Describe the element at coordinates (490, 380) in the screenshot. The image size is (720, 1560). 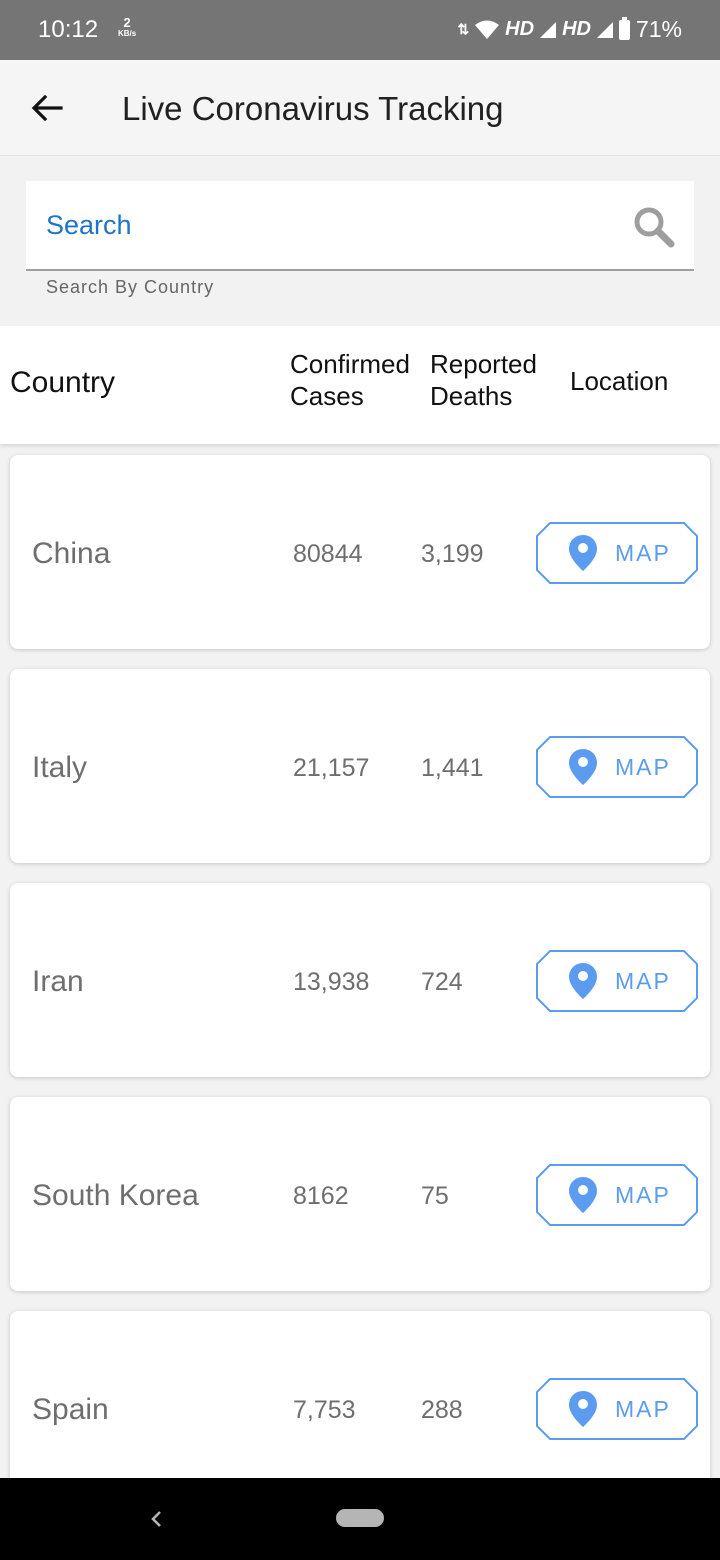
I see `header-reported-deaths: Reported Deaths` at that location.